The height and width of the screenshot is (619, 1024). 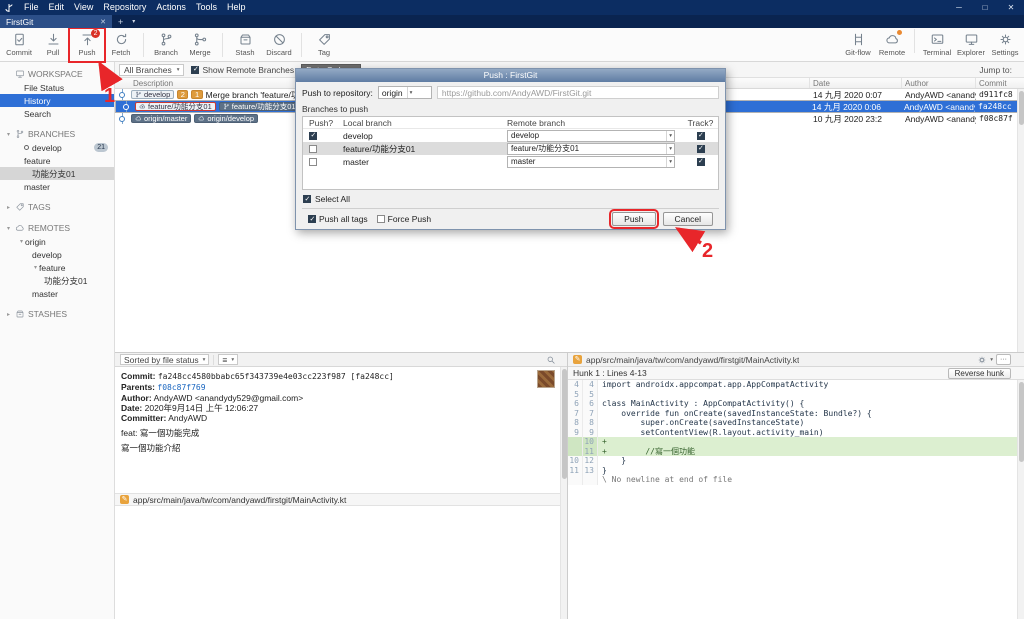 I want to click on toolbar-push-button: 2 Push, so click(x=87, y=44).